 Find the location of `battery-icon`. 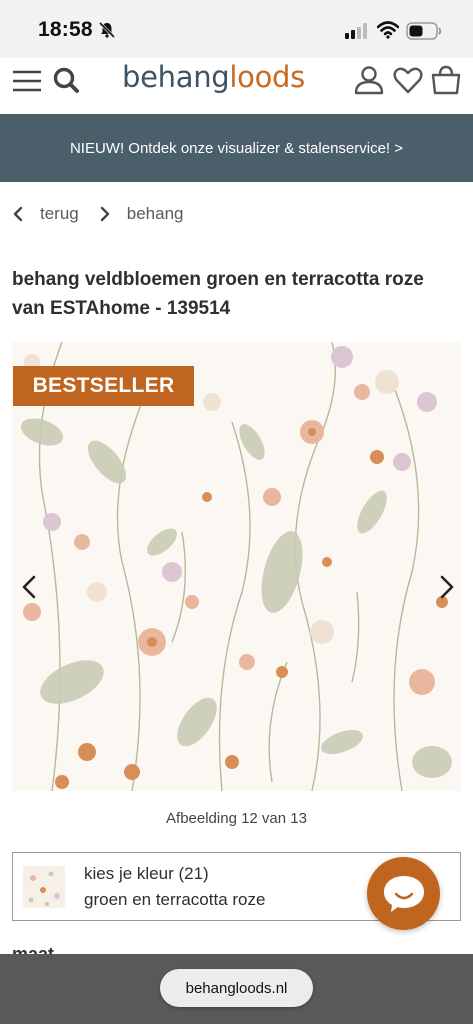

battery-icon is located at coordinates (424, 31).